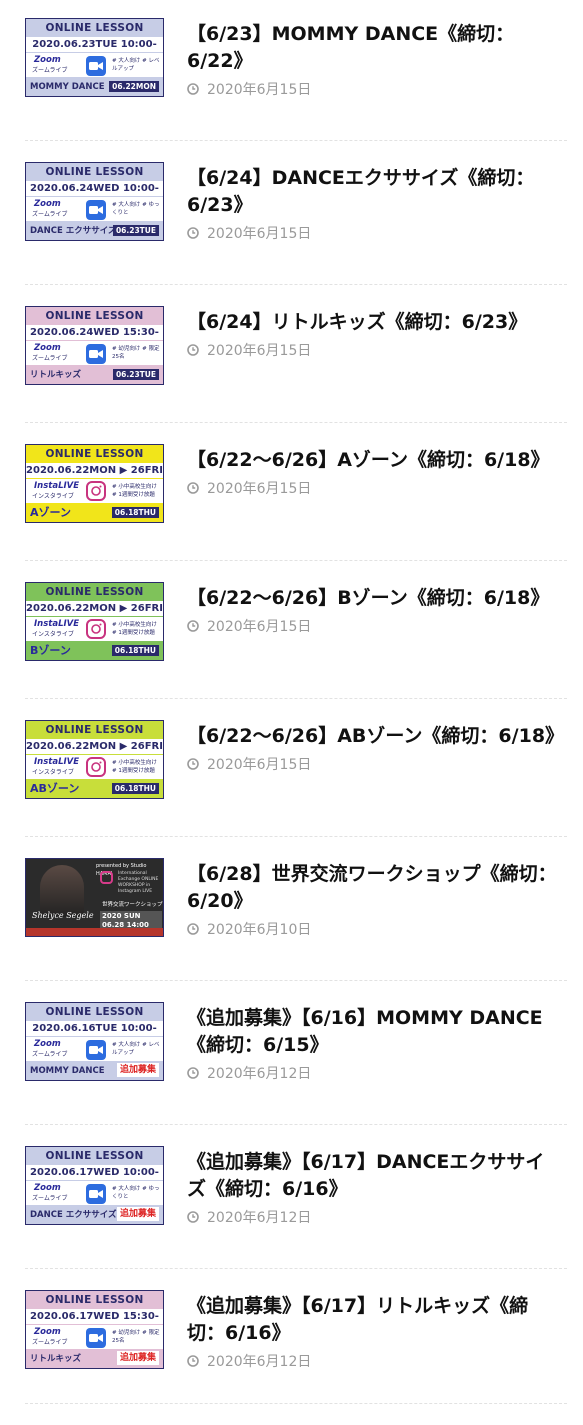 The image size is (583, 1425). I want to click on post-title-link: 【6/24】リトルキッズ《締切：6/23》, so click(374, 322).